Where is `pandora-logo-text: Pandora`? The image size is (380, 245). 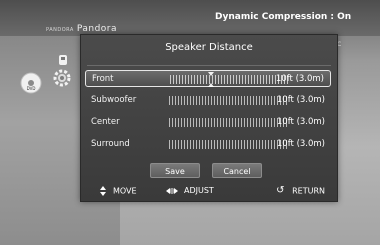 pandora-logo-text: Pandora is located at coordinates (97, 29).